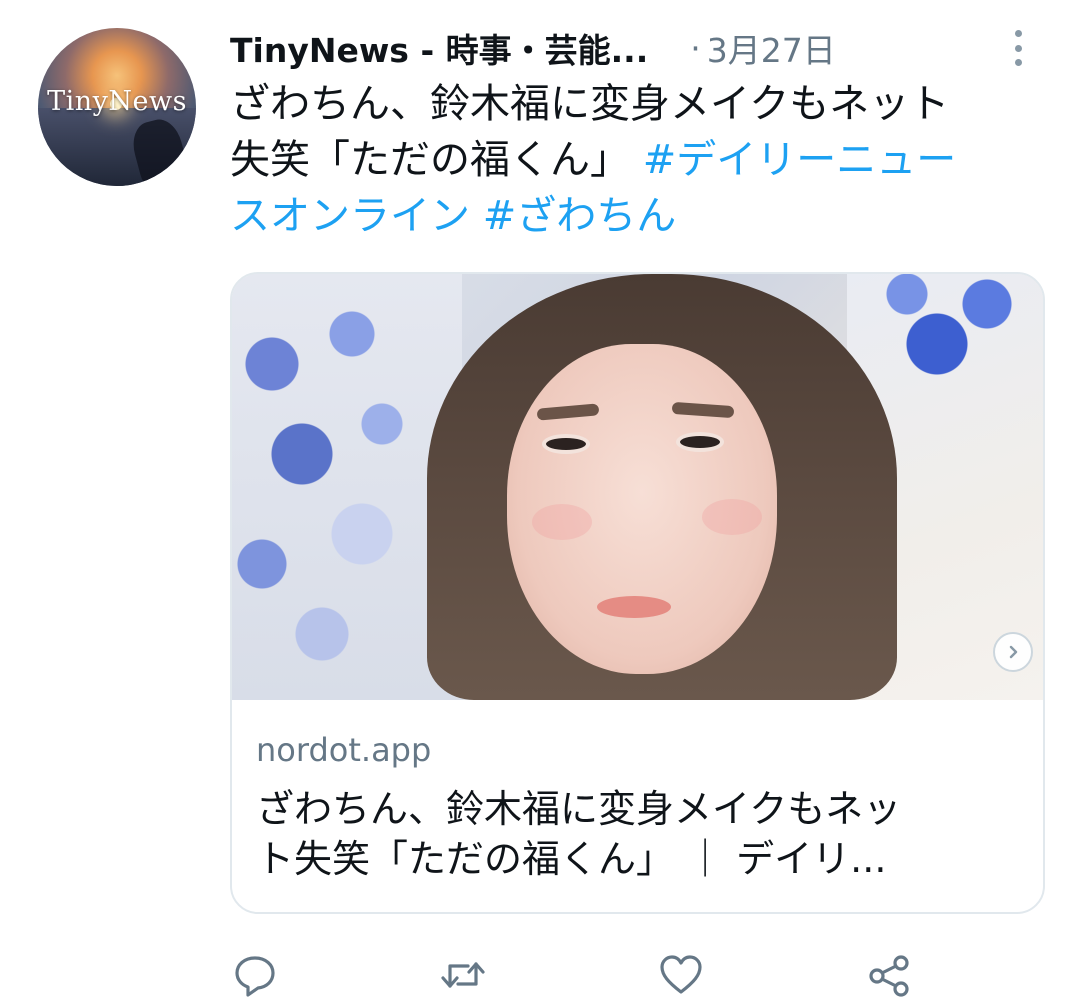 Image resolution: width=1080 pixels, height=1005 pixels. Describe the element at coordinates (800, 160) in the screenshot. I see `hashtag-link: #デイリーニュー` at that location.